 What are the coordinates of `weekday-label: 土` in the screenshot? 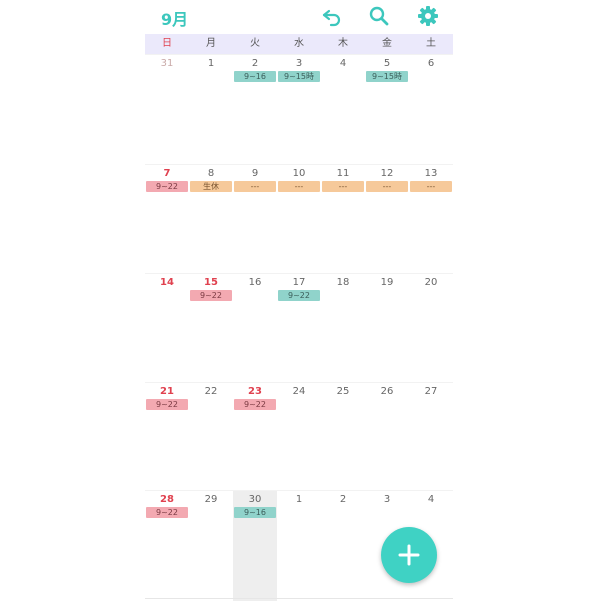 It's located at (431, 43).